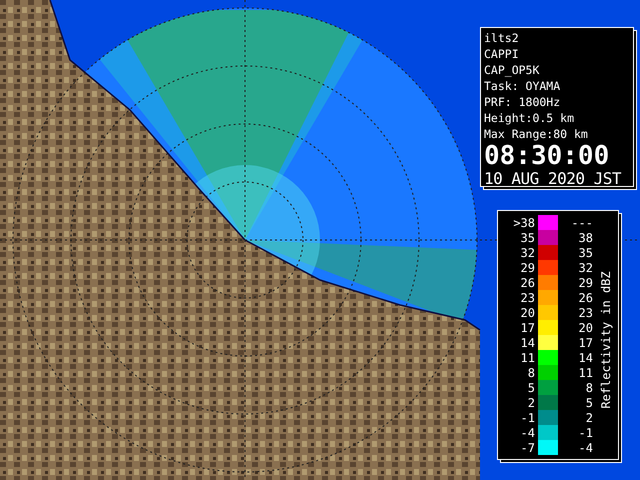 Image resolution: width=640 pixels, height=480 pixels. Describe the element at coordinates (502, 38) in the screenshot. I see `info-text: ilts2` at that location.